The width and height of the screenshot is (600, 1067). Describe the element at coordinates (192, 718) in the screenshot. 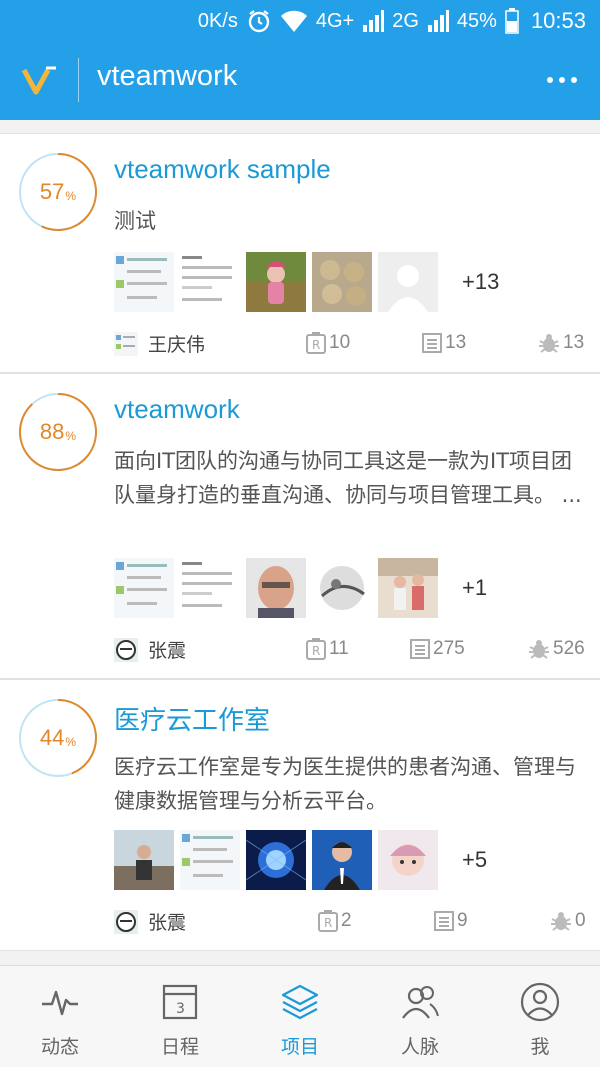

I see `project-title: 医疗云工作室` at that location.